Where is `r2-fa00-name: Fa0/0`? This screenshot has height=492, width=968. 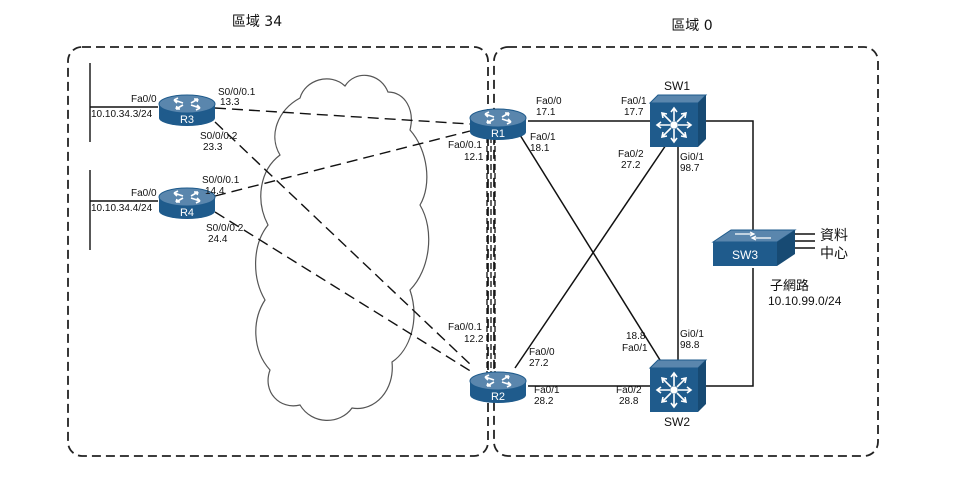
r2-fa00-name: Fa0/0 is located at coordinates (542, 352).